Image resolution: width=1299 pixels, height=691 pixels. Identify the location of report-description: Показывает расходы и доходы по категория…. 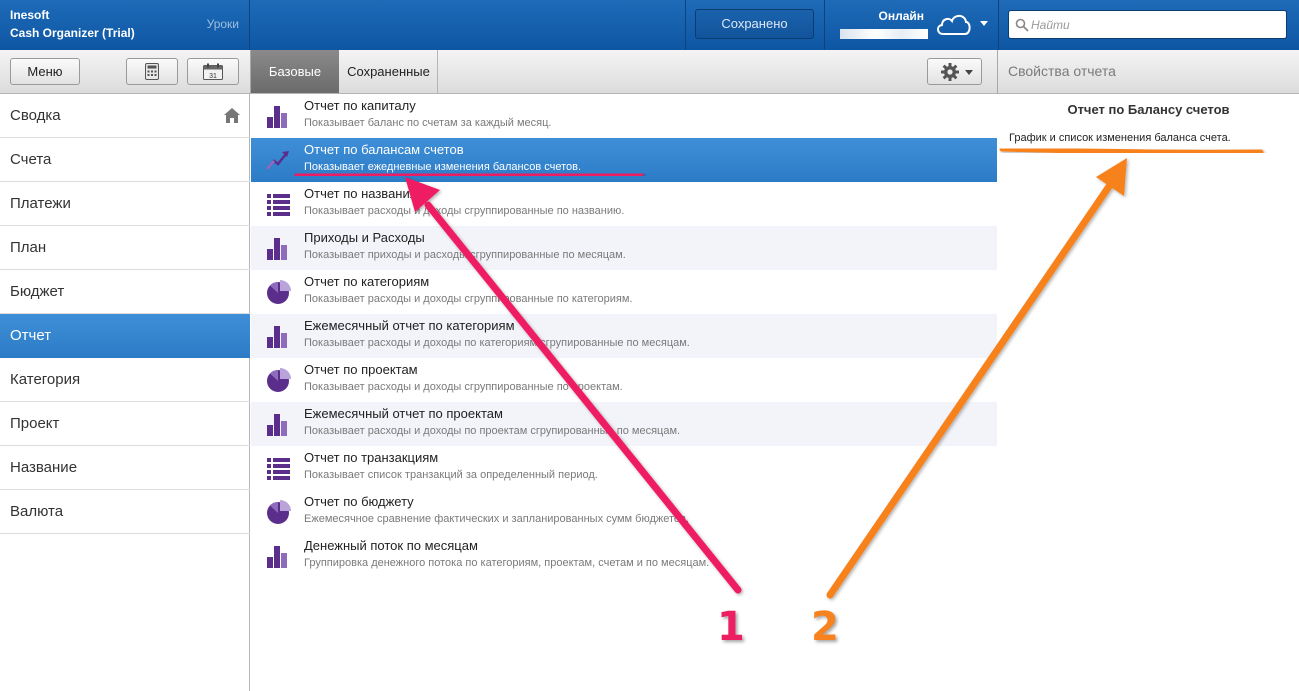
(497, 343).